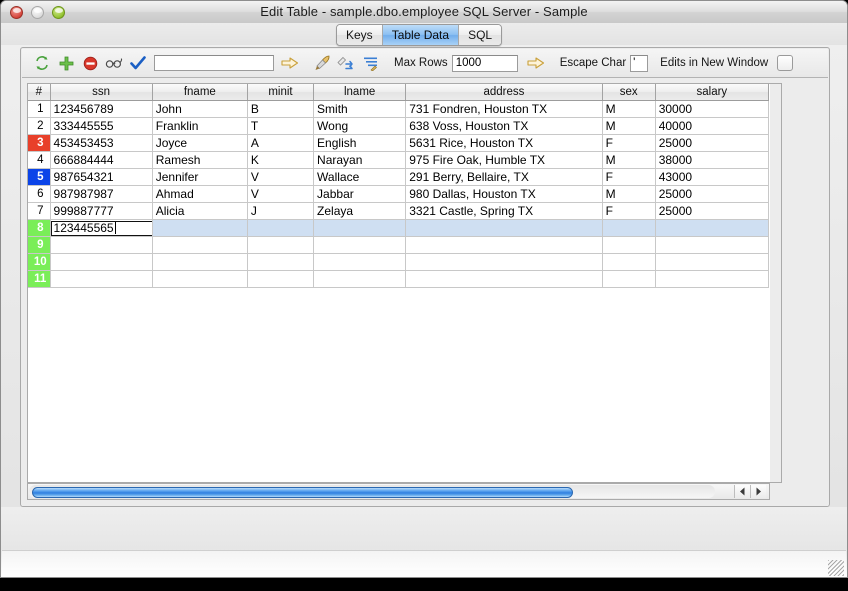  I want to click on row-header-7: 7, so click(39, 211).